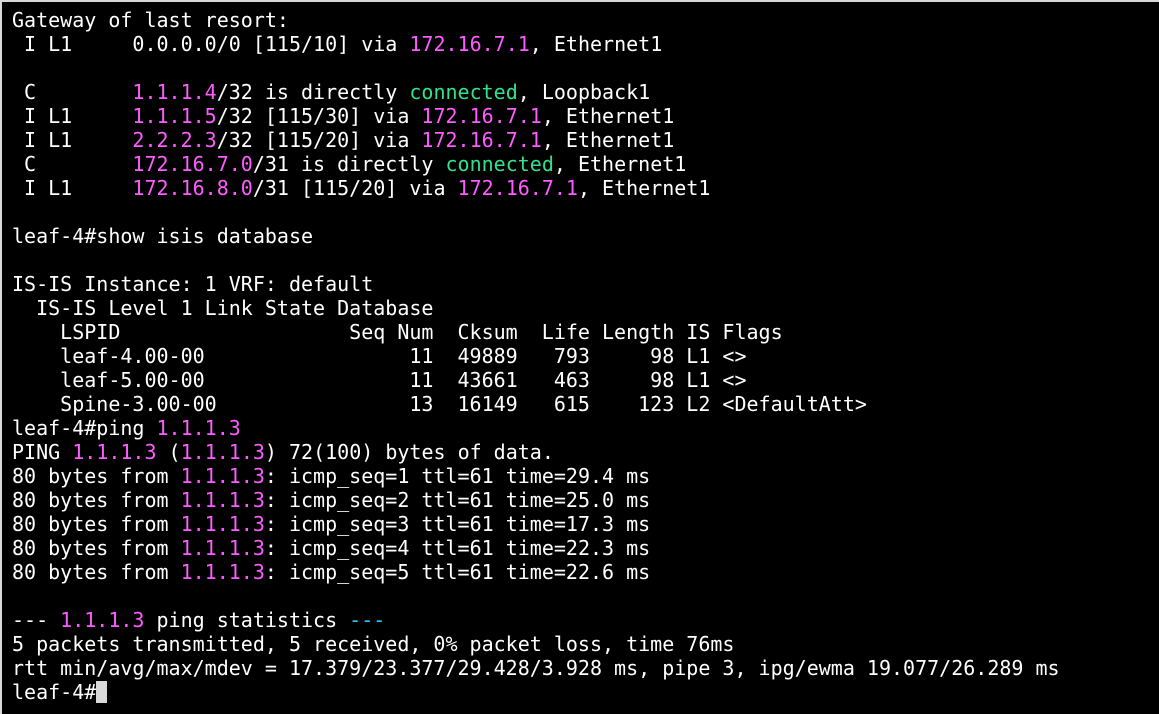  Describe the element at coordinates (457, 476) in the screenshot. I see `text-segment: : icmp_seq=1 ttl=61 time=29.4 ms` at that location.